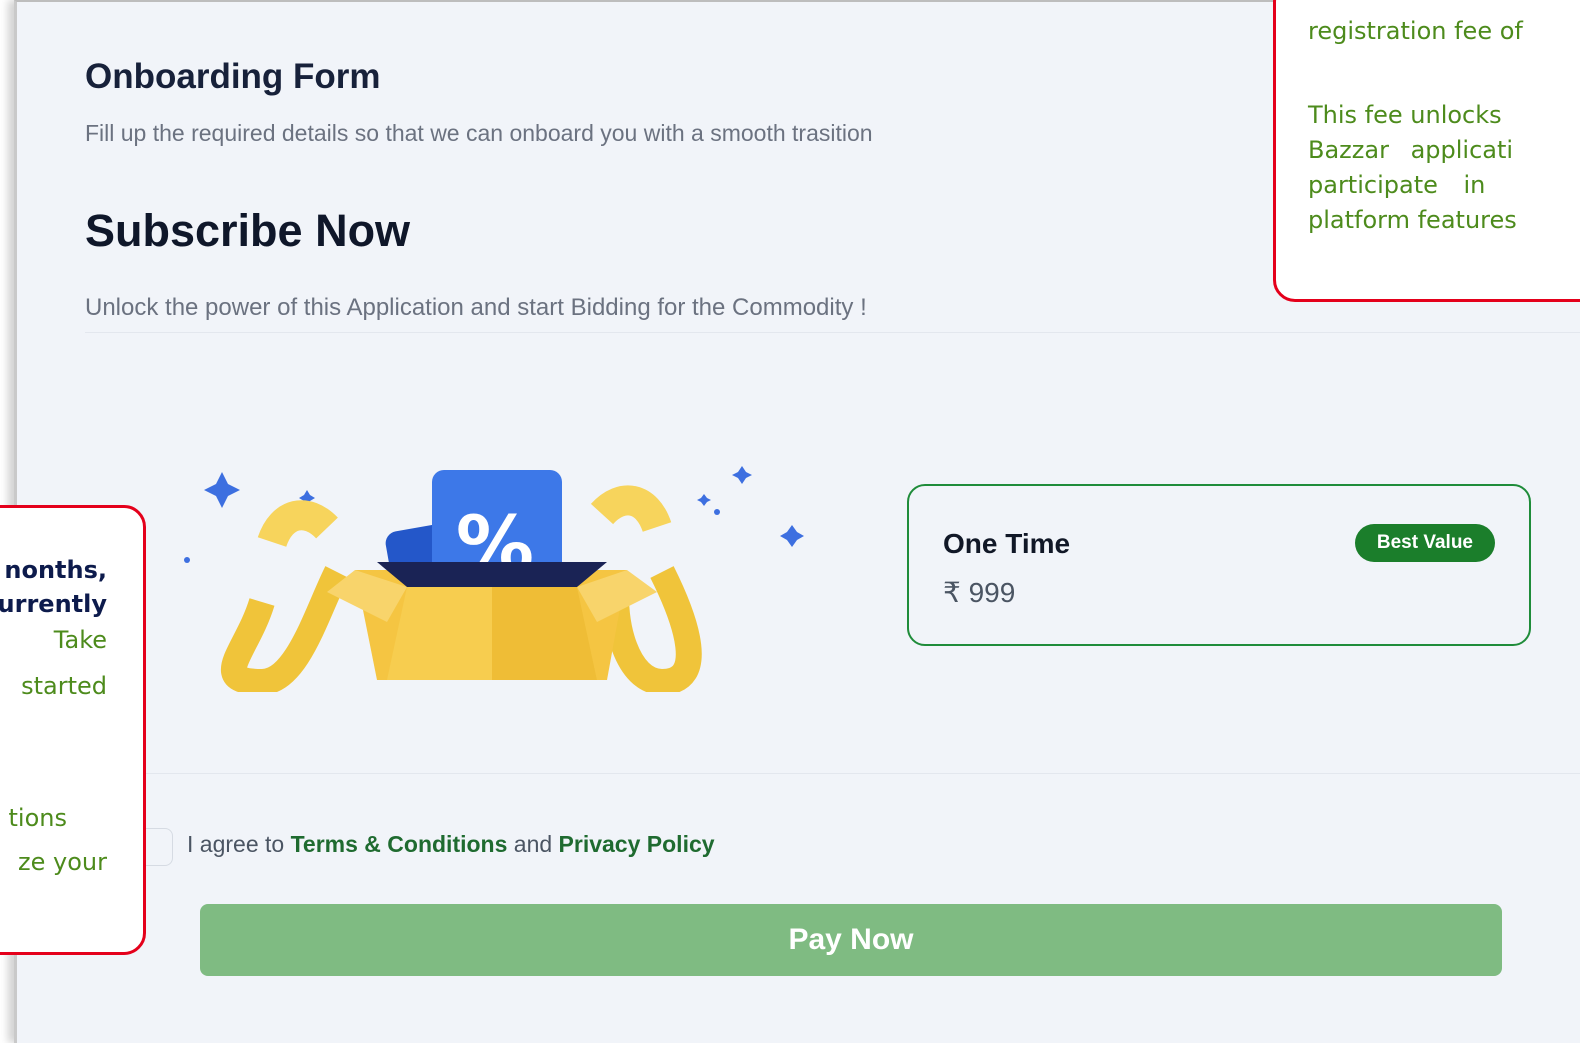 Image resolution: width=1580 pixels, height=1043 pixels. Describe the element at coordinates (851, 940) in the screenshot. I see `pay-now-button: Pay Now` at that location.